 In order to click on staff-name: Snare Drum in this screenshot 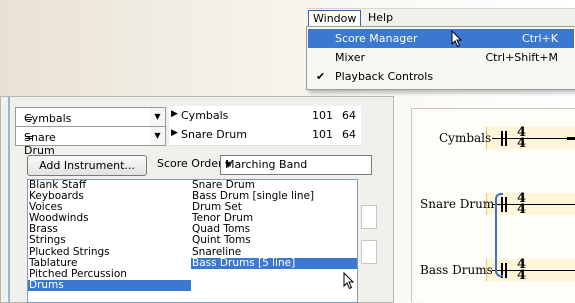, I will do `click(457, 204)`.